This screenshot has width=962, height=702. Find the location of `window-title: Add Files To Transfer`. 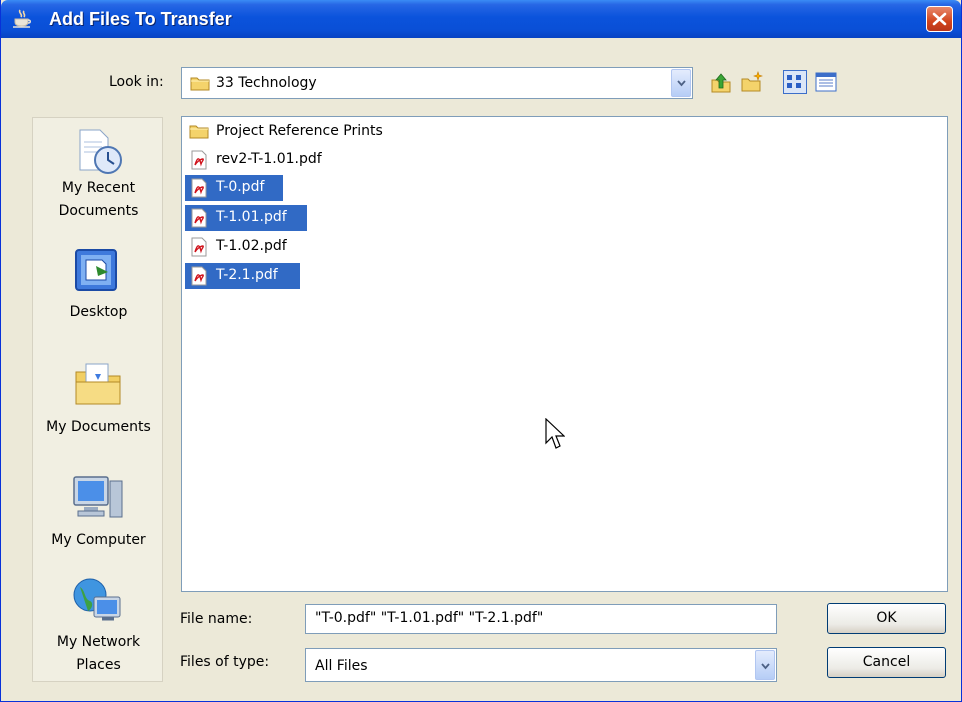

window-title: Add Files To Transfer is located at coordinates (140, 19).